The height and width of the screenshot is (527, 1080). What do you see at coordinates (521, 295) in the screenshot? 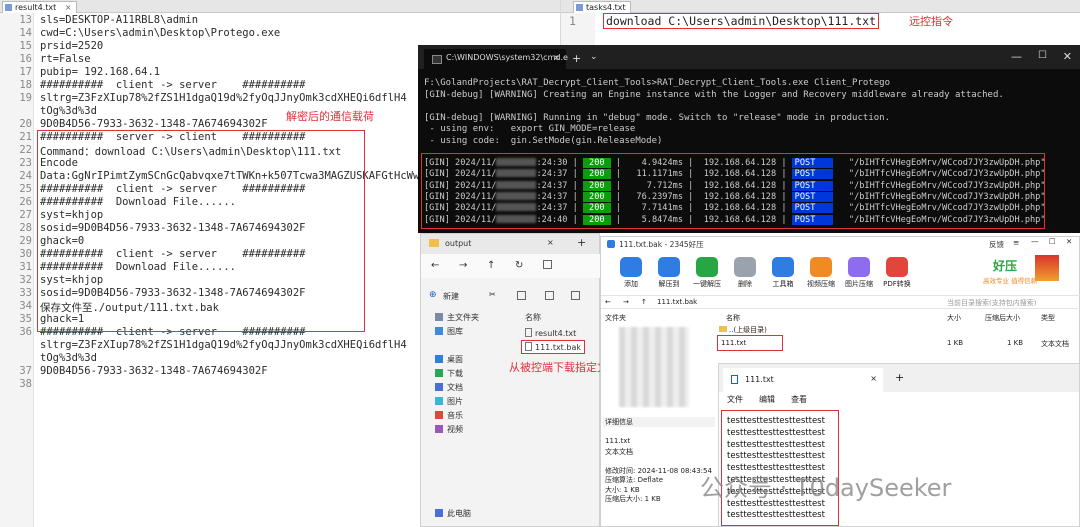
I see `copy-icon` at bounding box center [521, 295].